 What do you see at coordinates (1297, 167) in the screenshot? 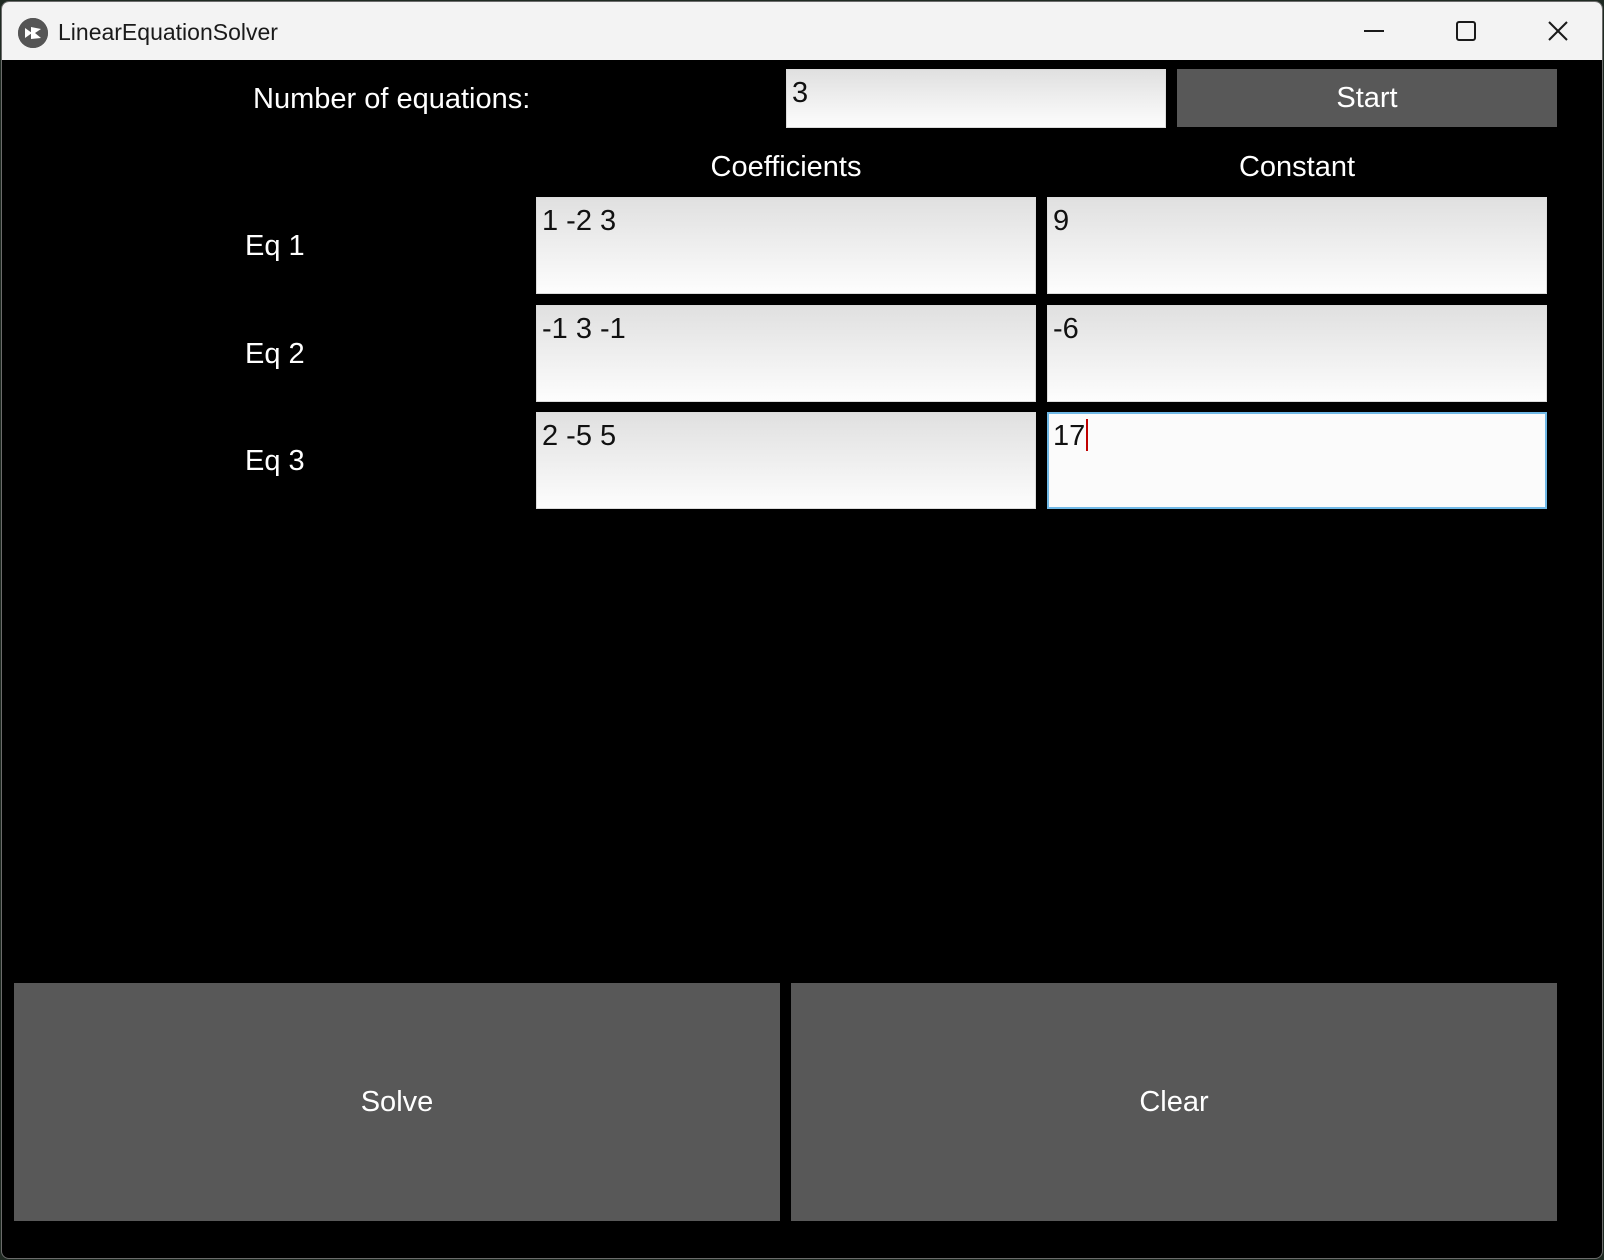
I see `constant-header: Constant` at bounding box center [1297, 167].